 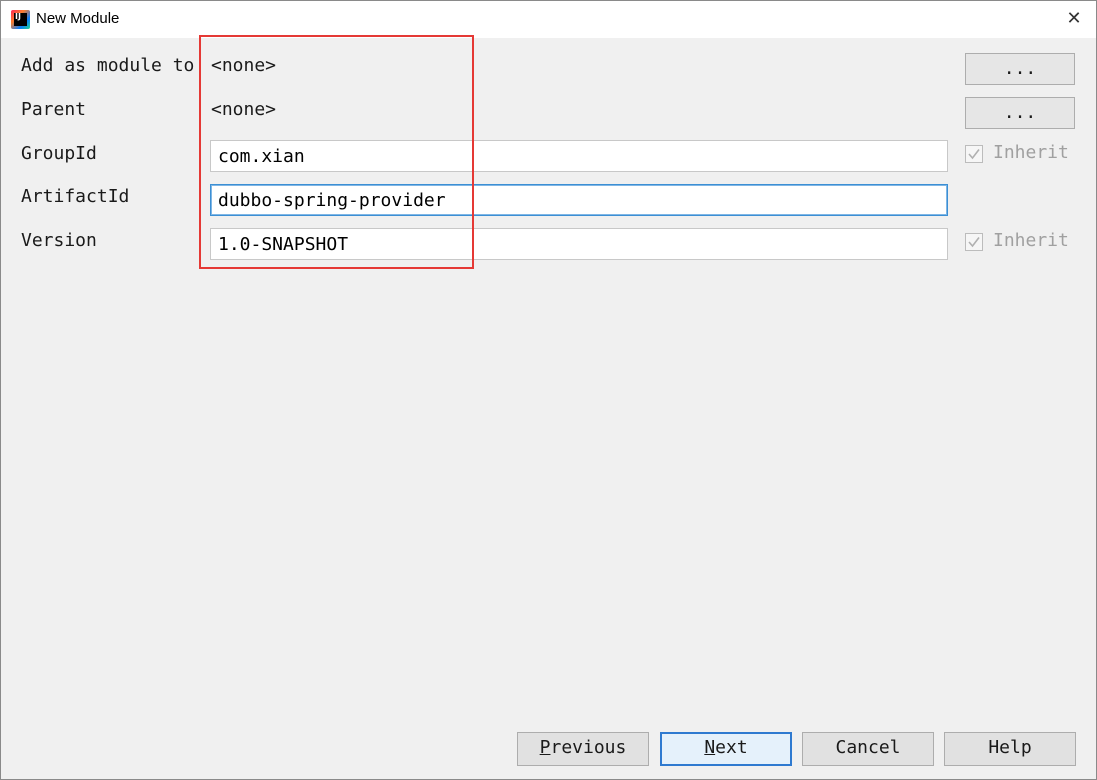 I want to click on add-as-module-label: Add as module to, so click(x=108, y=65).